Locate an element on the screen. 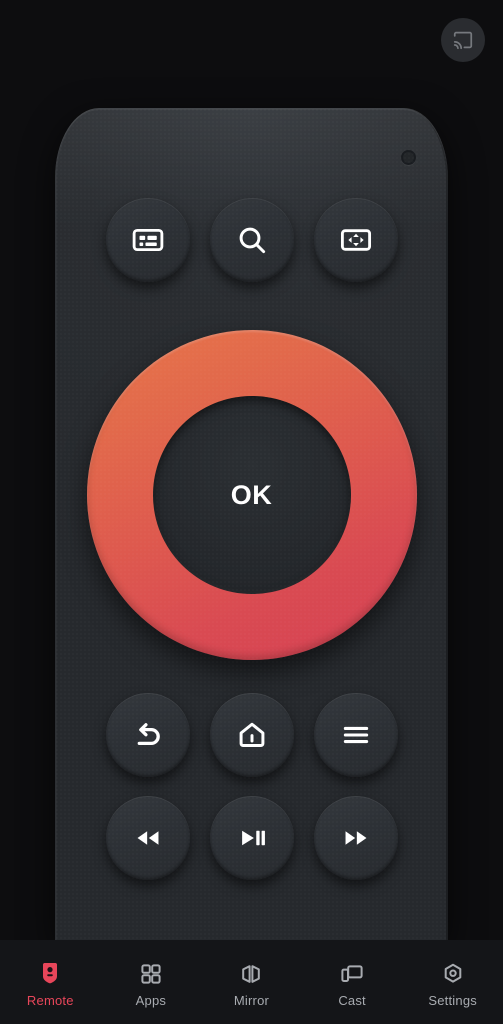 The height and width of the screenshot is (1024, 503). nav-label-apps: Apps is located at coordinates (151, 1000).